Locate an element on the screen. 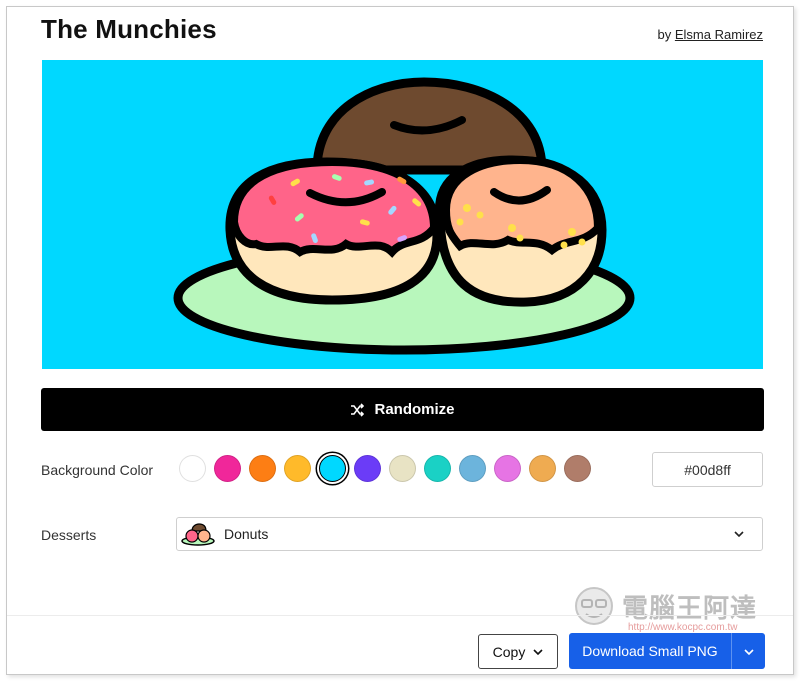 This screenshot has width=800, height=681. download-options-button is located at coordinates (748, 651).